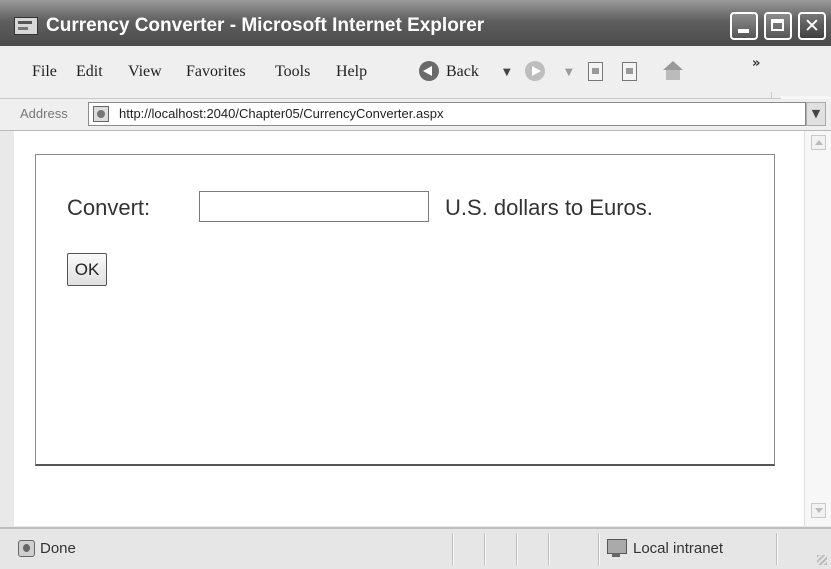 The height and width of the screenshot is (569, 831). I want to click on forward-arrow-icon, so click(535, 71).